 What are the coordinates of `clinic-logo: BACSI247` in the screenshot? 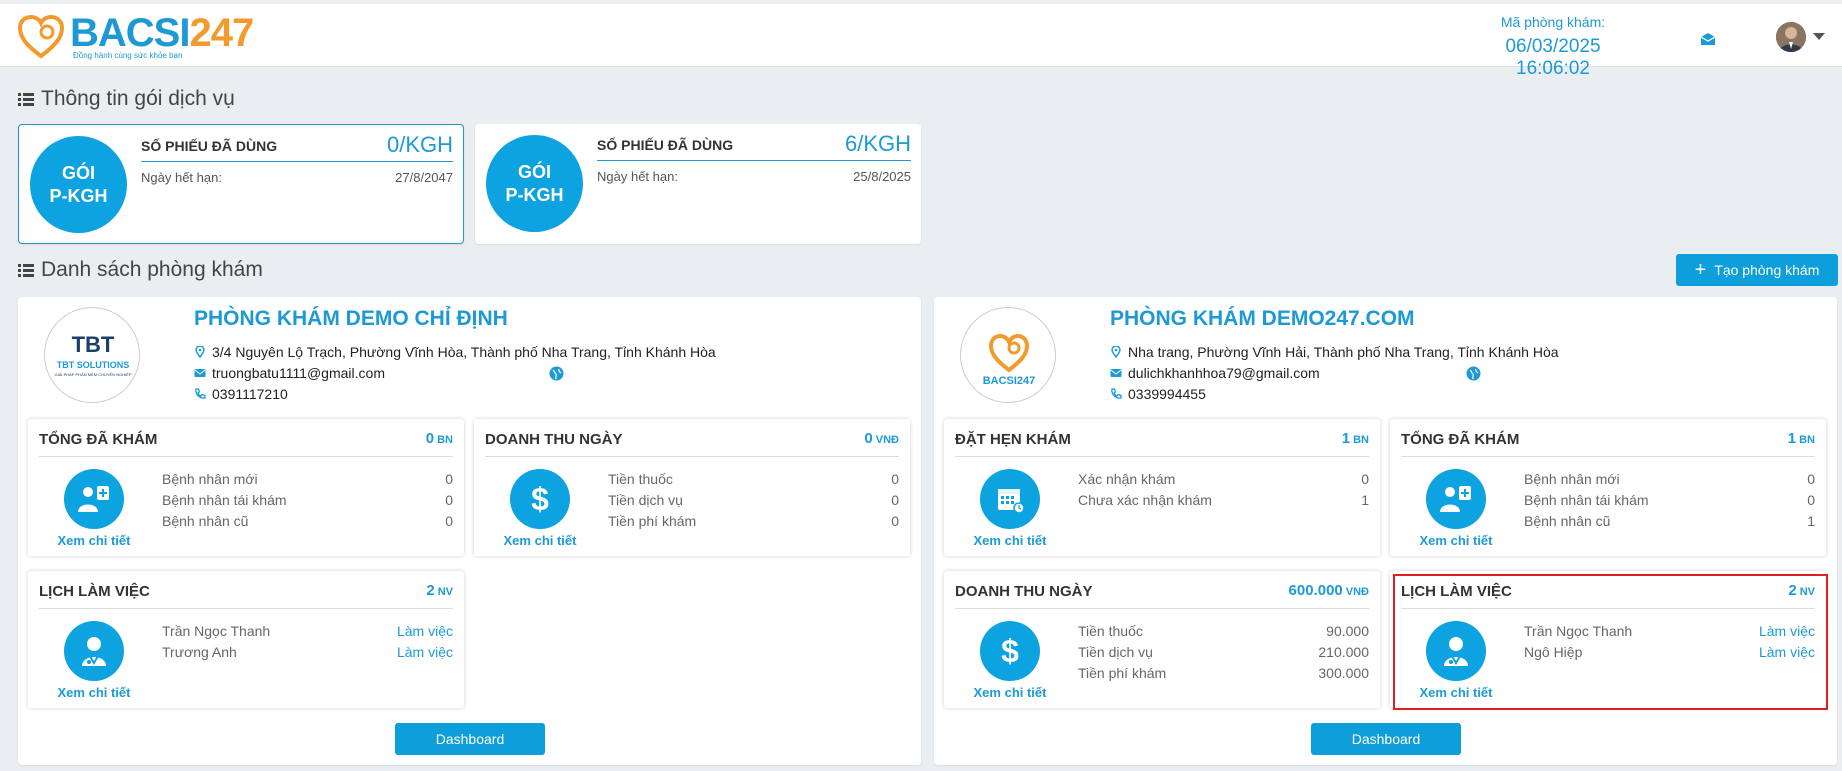 It's located at (1008, 355).